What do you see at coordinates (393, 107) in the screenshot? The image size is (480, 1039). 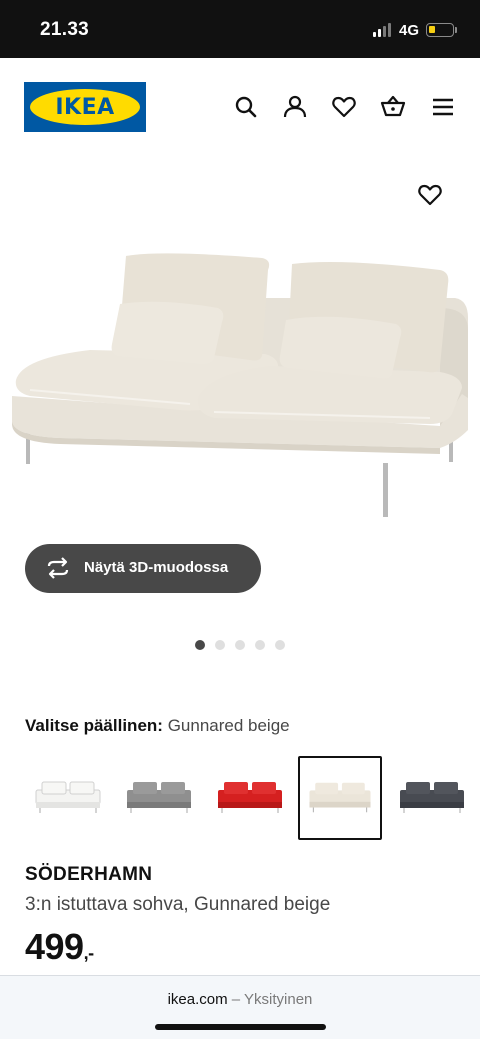 I see `basket-icon` at bounding box center [393, 107].